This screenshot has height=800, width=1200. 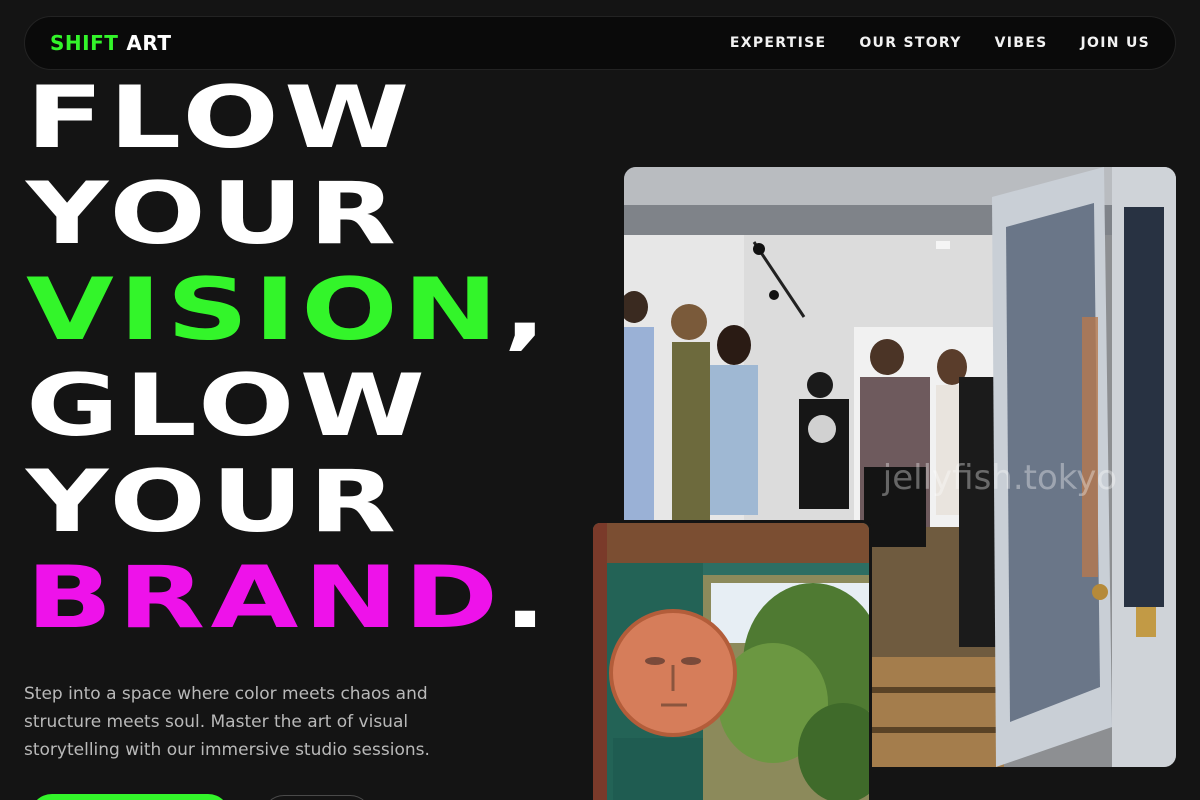 I want to click on primary-nav: EXPERTISE OUR STORY VIBES JOIN US, so click(x=940, y=43).